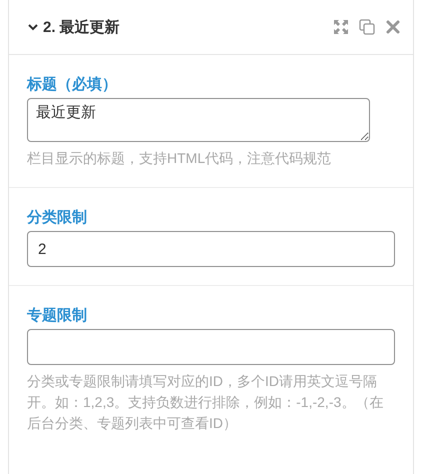  What do you see at coordinates (211, 249) in the screenshot?
I see `input-field: 2` at bounding box center [211, 249].